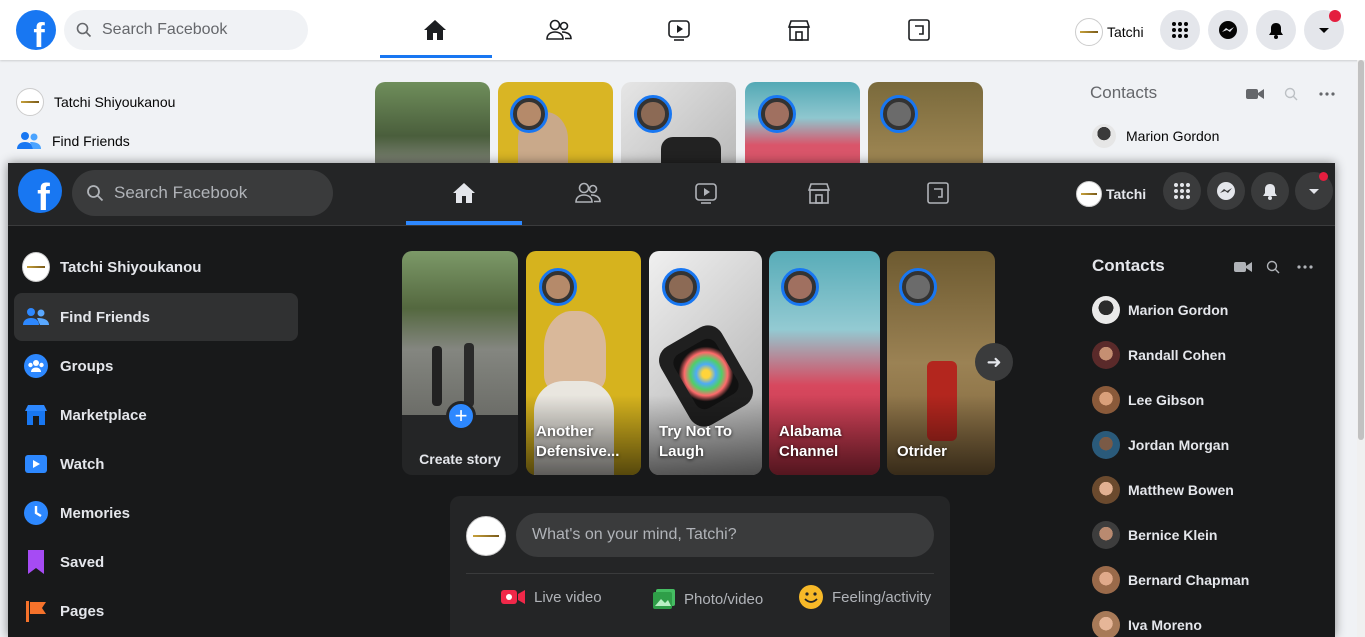  Describe the element at coordinates (103, 415) in the screenshot. I see `sidebar-item-label: Marketplace` at that location.